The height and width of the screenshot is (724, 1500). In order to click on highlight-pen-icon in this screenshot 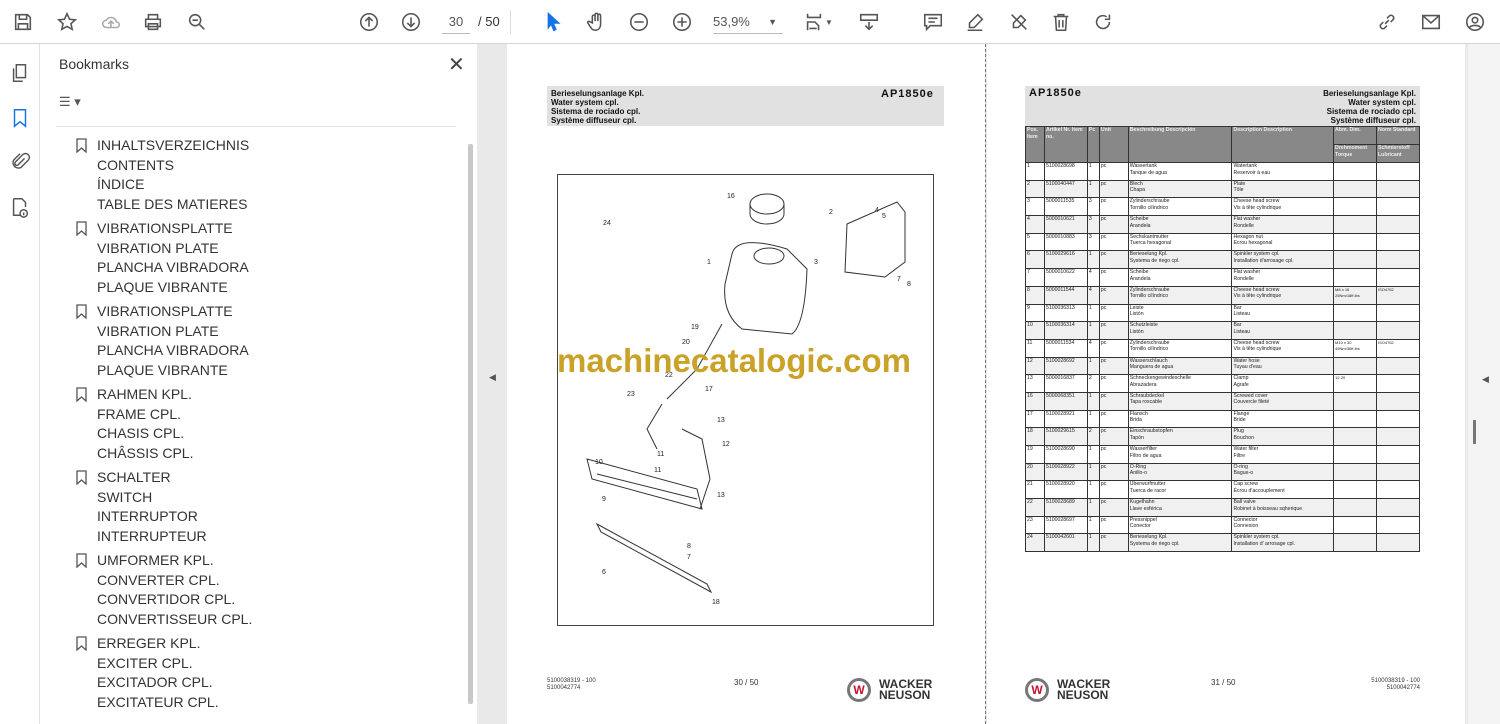, I will do `click(975, 22)`.